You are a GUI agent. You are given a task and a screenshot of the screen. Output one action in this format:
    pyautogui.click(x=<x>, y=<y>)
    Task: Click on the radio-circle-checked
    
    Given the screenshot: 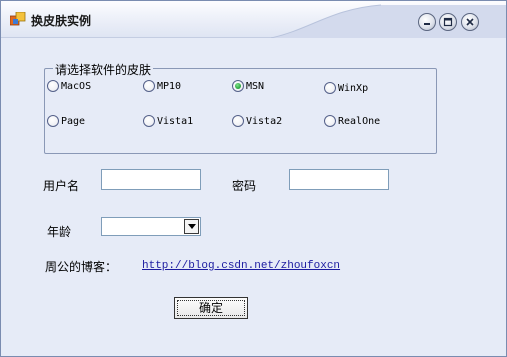 What is the action you would take?
    pyautogui.click(x=238, y=86)
    